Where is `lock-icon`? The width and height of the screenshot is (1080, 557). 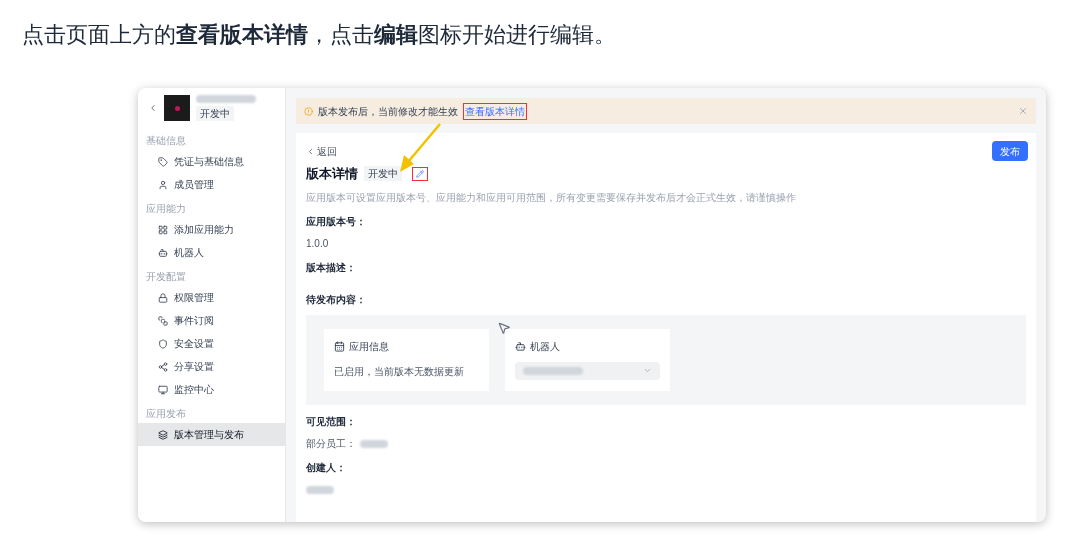
lock-icon is located at coordinates (163, 297).